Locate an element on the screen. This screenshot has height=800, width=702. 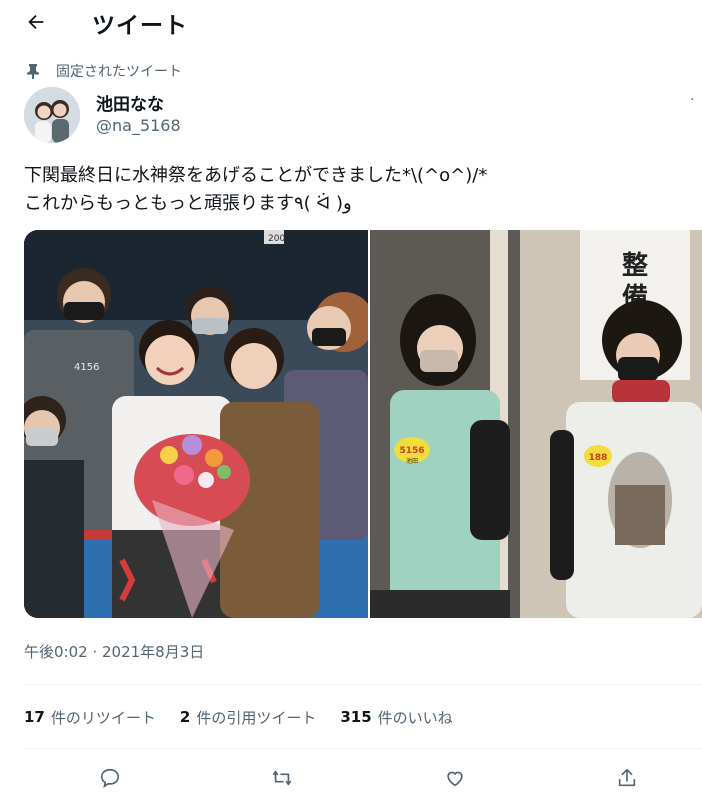
share-icon is located at coordinates (627, 777).